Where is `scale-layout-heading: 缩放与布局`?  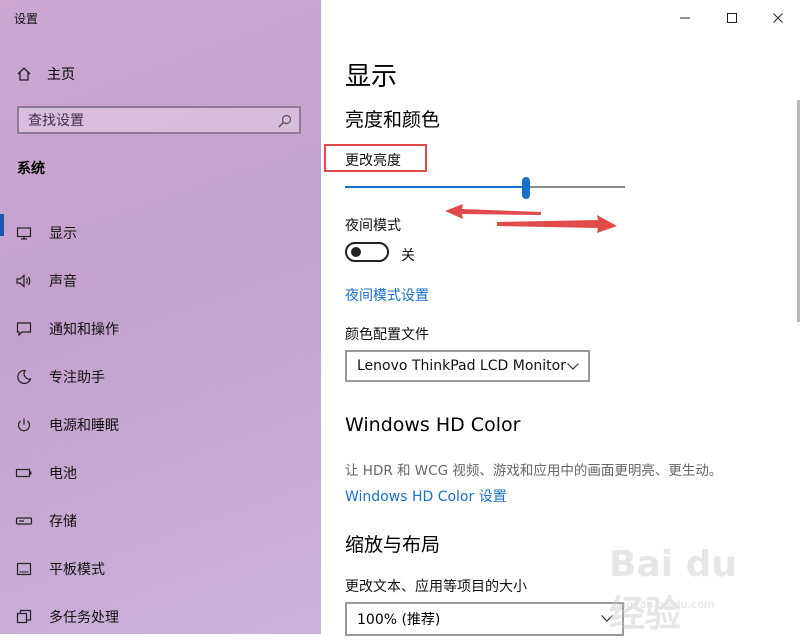 scale-layout-heading: 缩放与布局 is located at coordinates (393, 545).